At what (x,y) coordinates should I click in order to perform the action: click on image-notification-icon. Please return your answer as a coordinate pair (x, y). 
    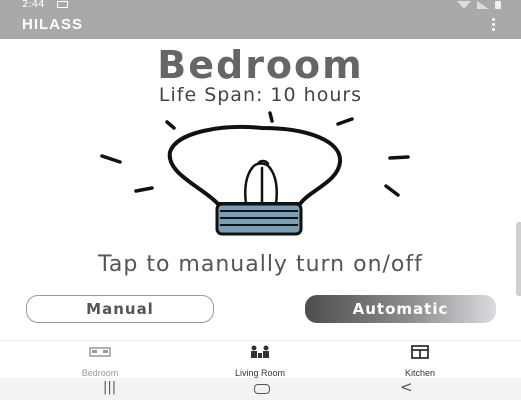
    Looking at the image, I should click on (62, 4).